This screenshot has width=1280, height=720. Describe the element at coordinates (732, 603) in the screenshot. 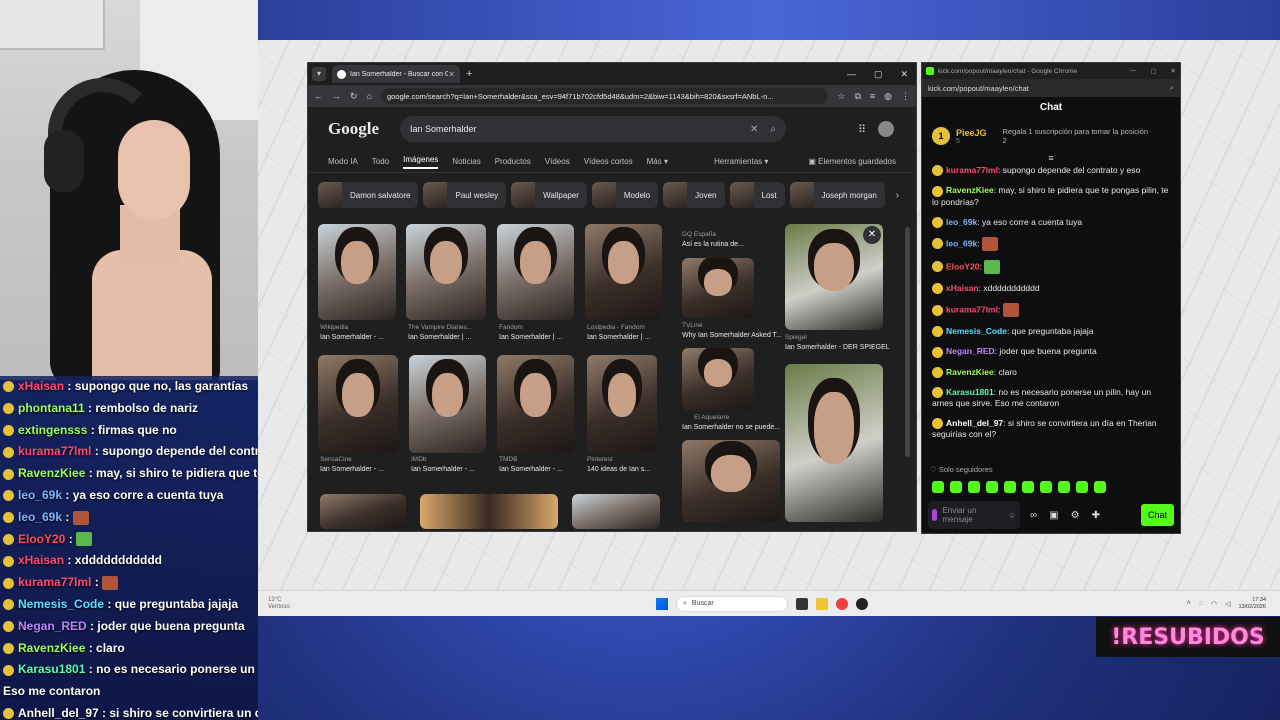

I see `taskbar-search: ⌕ Buscar` at that location.